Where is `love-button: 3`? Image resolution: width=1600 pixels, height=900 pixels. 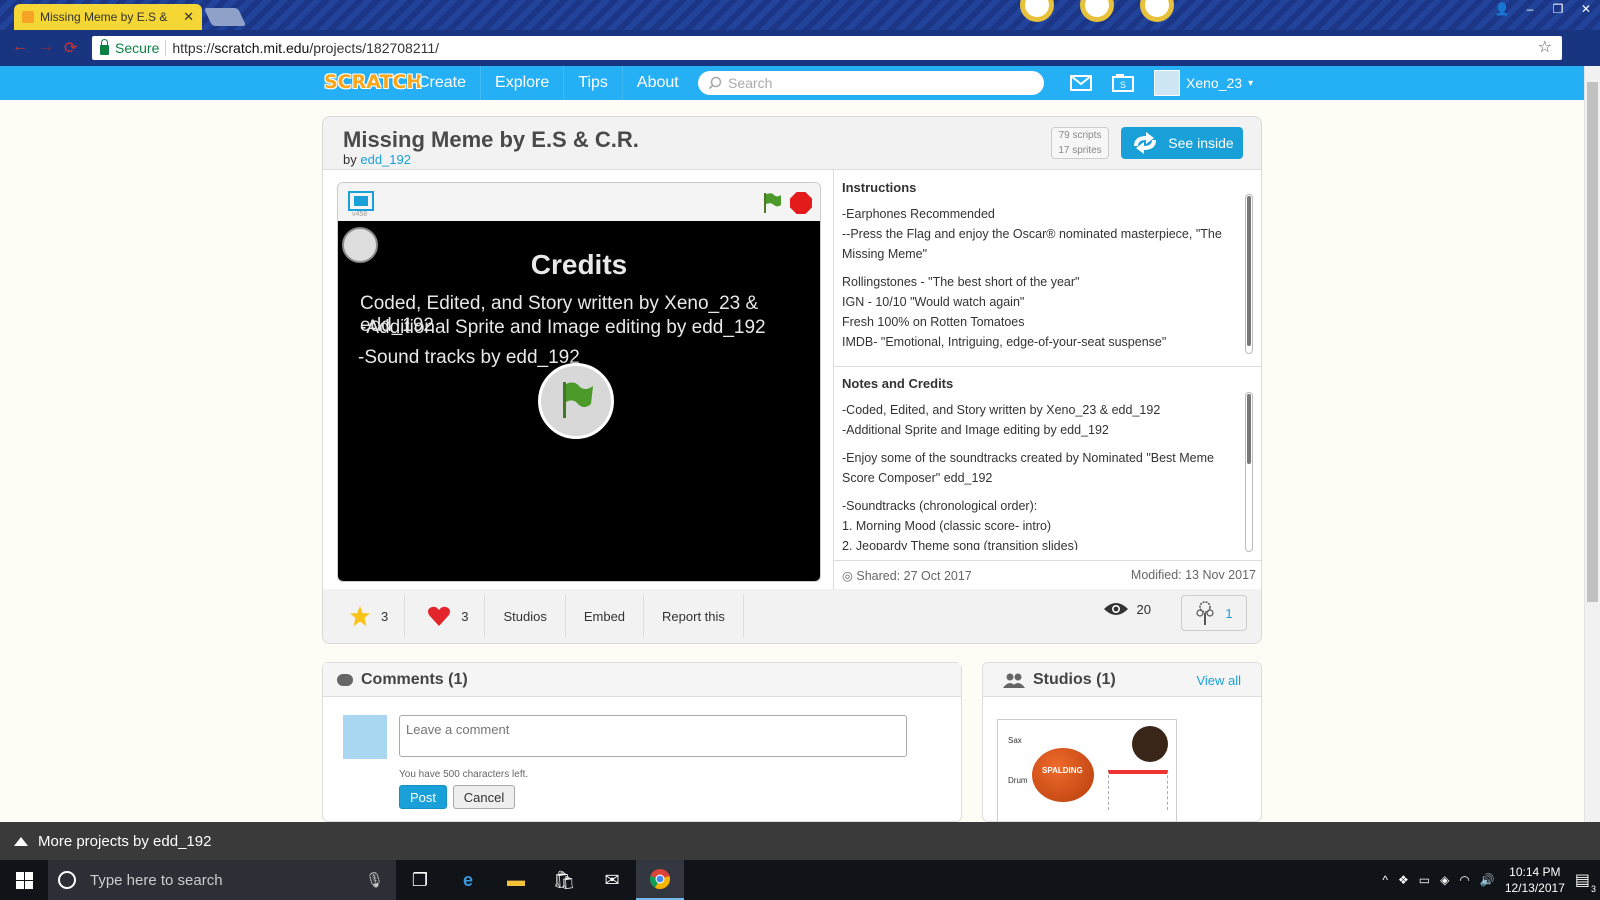
love-button: 3 is located at coordinates (445, 616).